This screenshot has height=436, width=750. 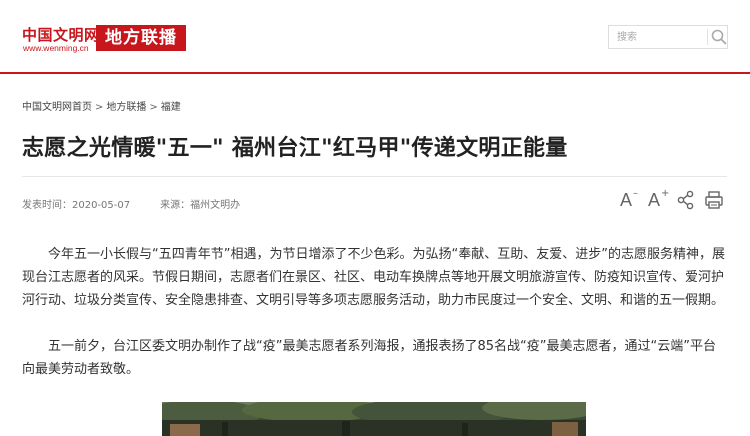 I want to click on search-divider, so click(x=707, y=37).